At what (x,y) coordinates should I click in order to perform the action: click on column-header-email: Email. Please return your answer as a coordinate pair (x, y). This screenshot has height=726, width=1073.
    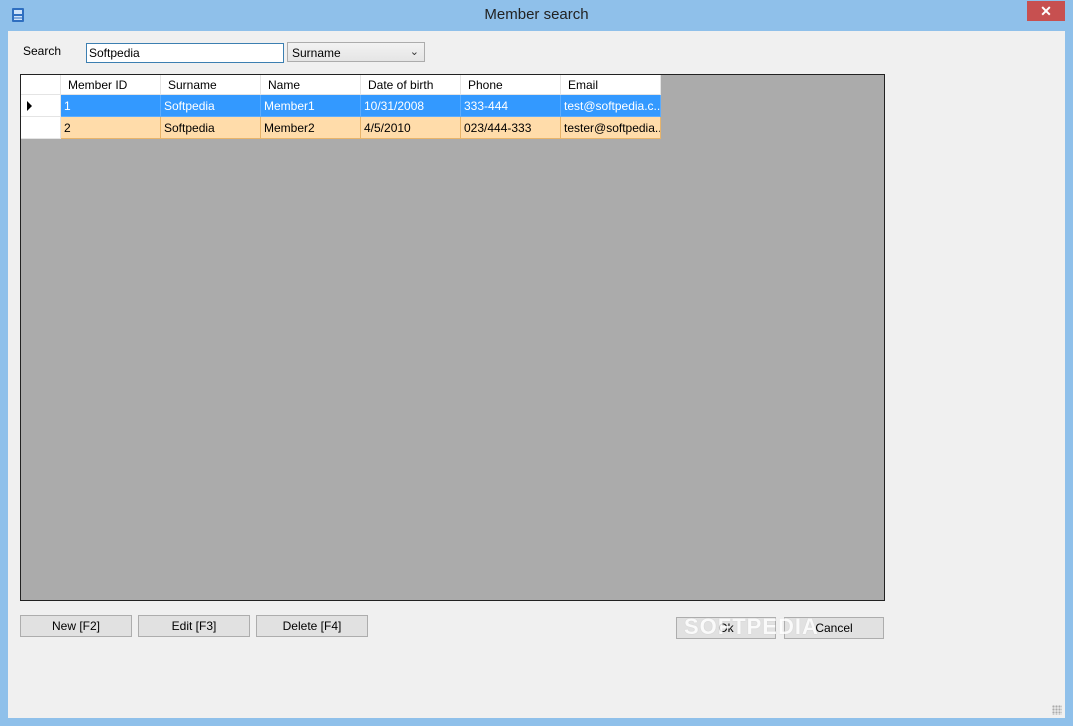
    Looking at the image, I should click on (611, 85).